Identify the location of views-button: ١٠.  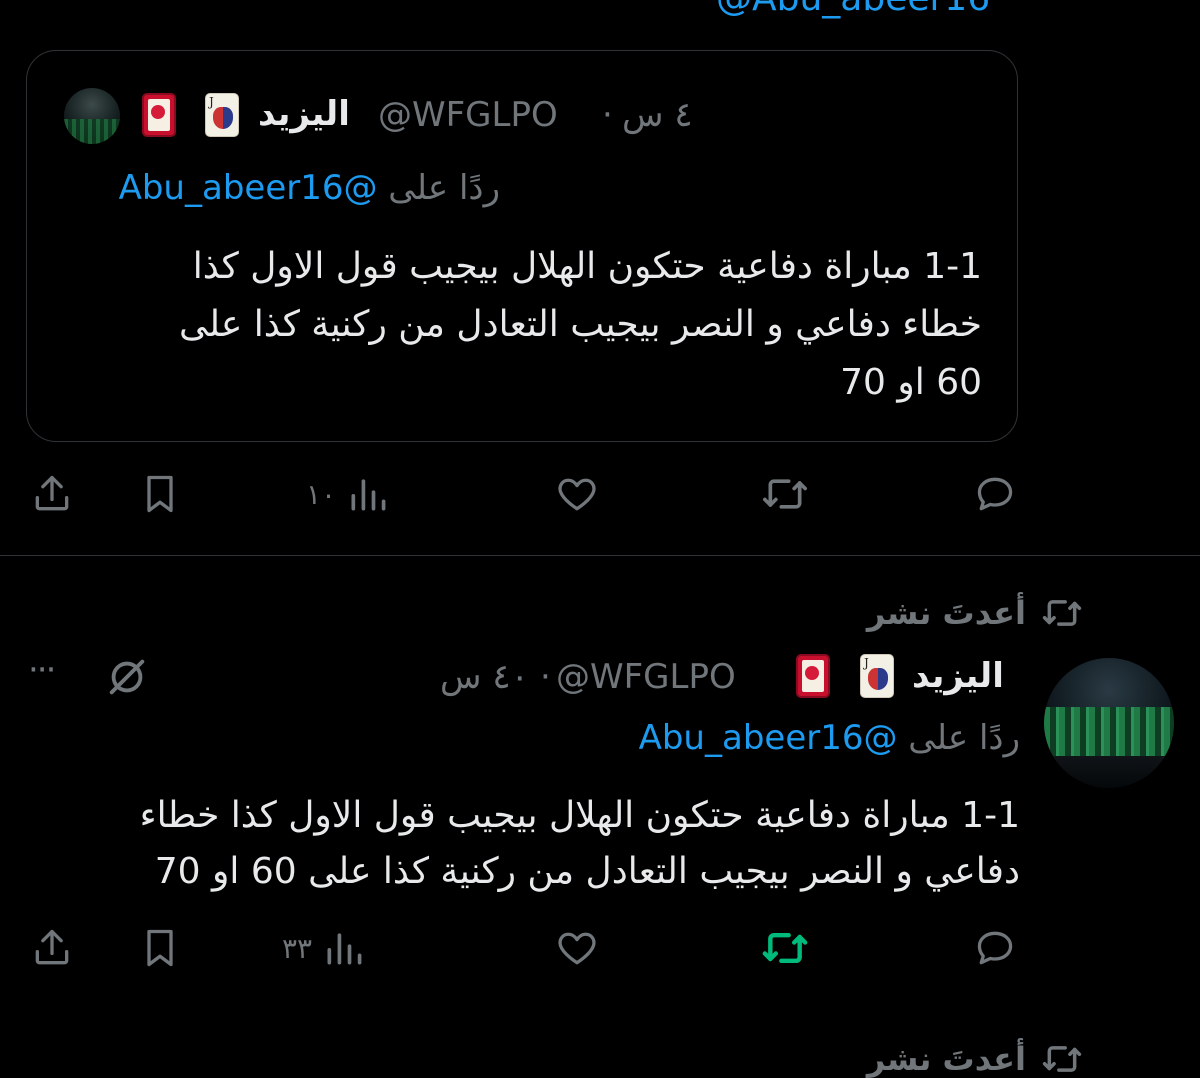
(348, 494).